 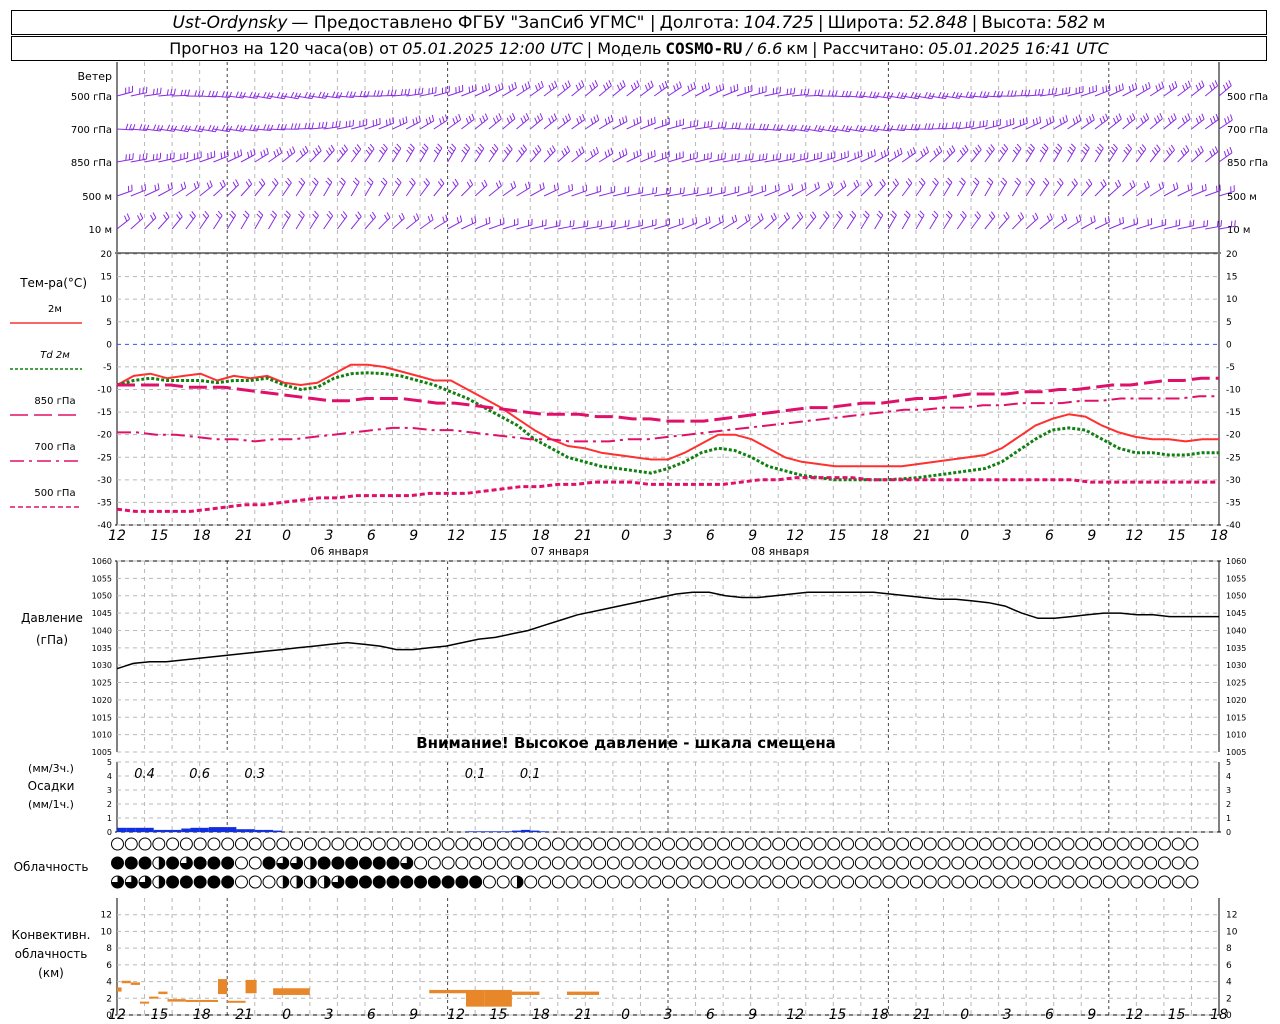 What do you see at coordinates (199, 774) in the screenshot?
I see `precip-3h-label: 0.6` at bounding box center [199, 774].